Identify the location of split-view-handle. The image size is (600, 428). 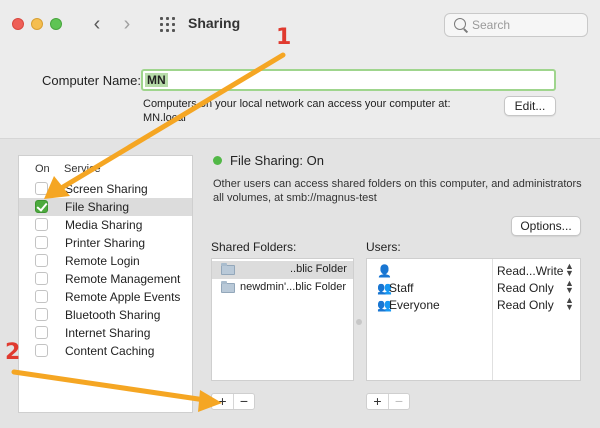
(359, 322).